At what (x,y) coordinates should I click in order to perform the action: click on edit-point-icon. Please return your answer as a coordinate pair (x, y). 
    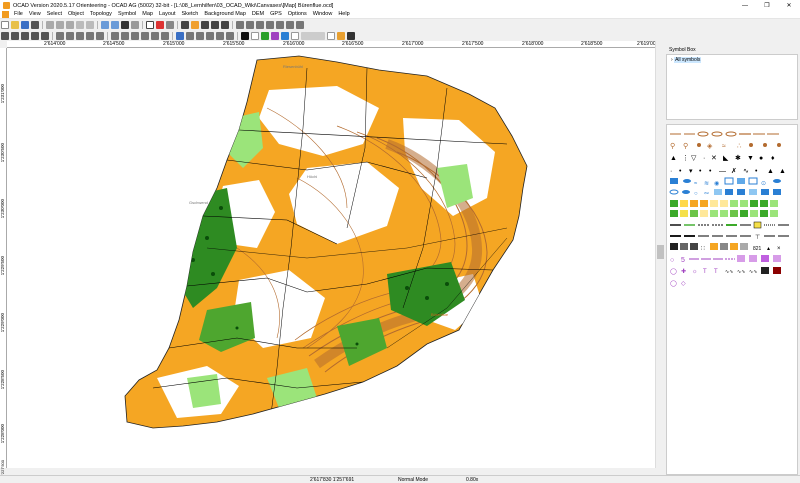
    Looking at the image, I should click on (205, 24).